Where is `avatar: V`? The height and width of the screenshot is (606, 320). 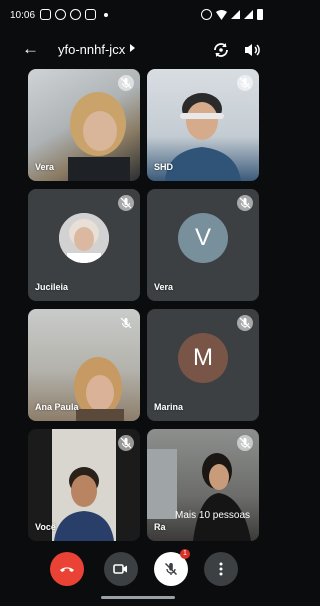
avatar: V is located at coordinates (203, 238).